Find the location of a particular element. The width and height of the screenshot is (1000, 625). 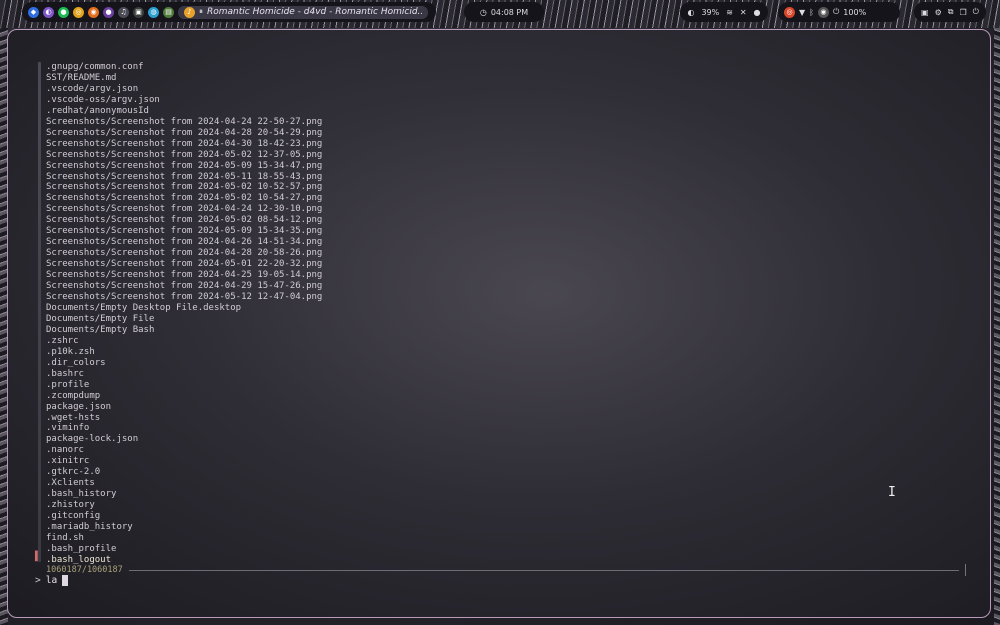

text-cursor is located at coordinates (65, 580).